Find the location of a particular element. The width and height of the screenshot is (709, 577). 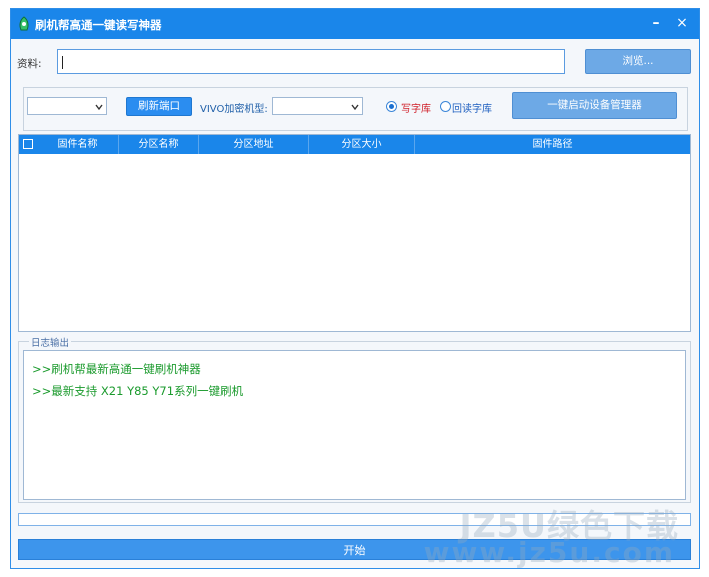

watermark-url: www.jz5u.com is located at coordinates (549, 552).